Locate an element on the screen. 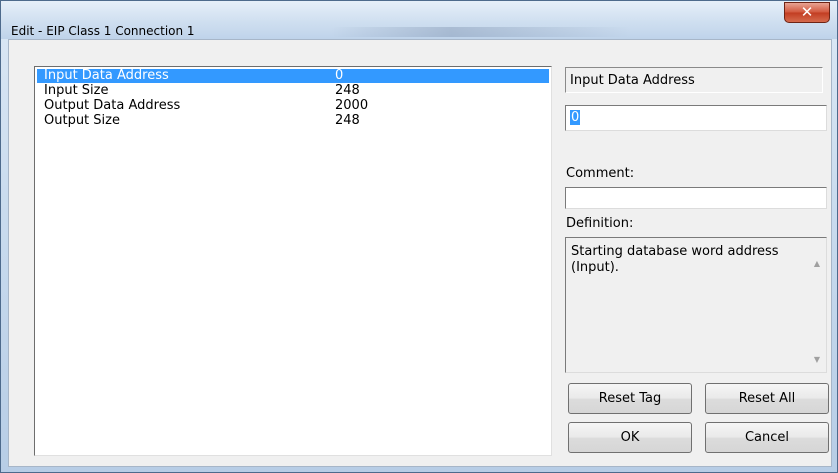  comment-input is located at coordinates (696, 198).